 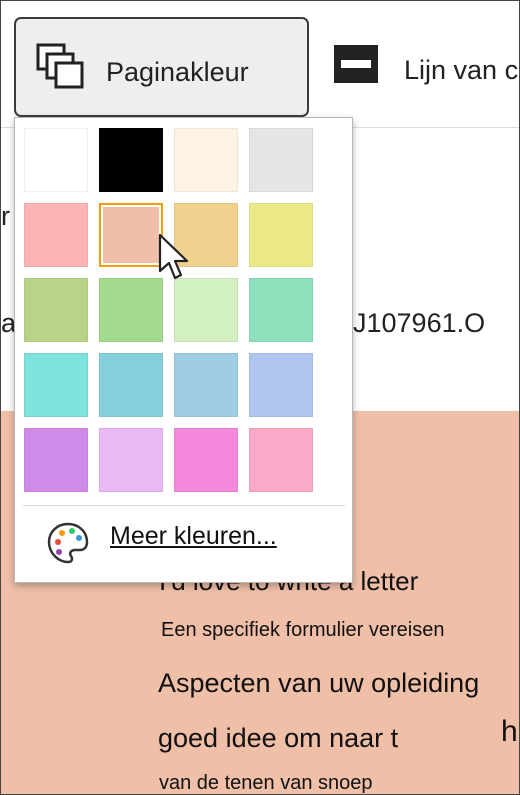 What do you see at coordinates (131, 310) in the screenshot?
I see `color-swatch-green` at bounding box center [131, 310].